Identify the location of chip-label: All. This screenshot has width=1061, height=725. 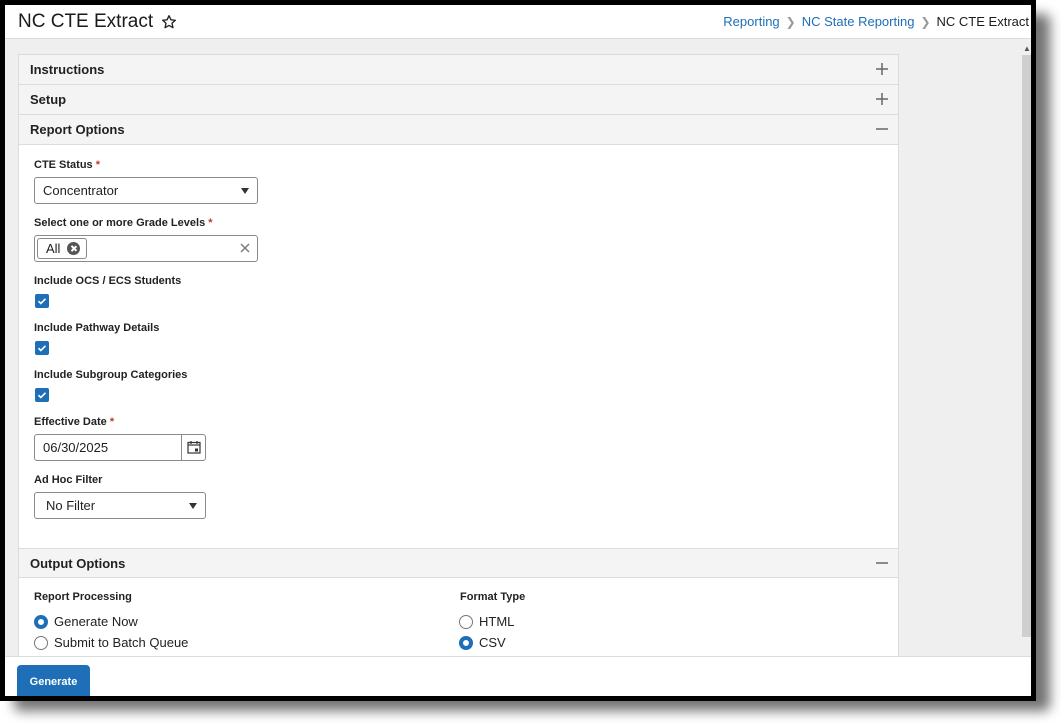
(53, 248).